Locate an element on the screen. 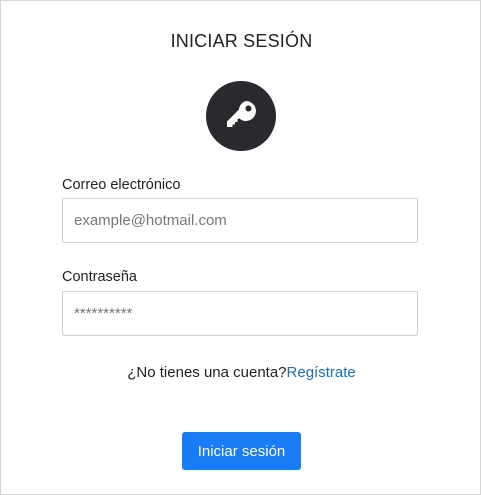  key-icon-circle is located at coordinates (241, 116).